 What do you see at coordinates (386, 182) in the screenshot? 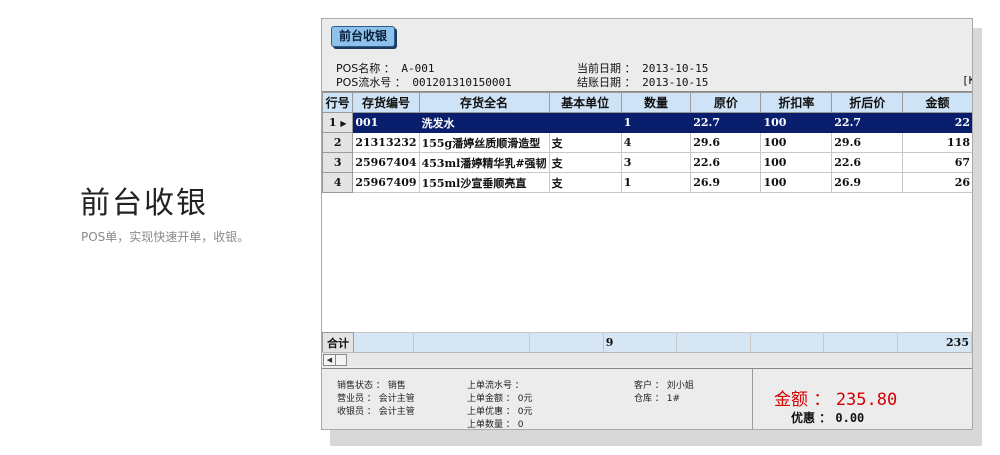
I see `cell-code: 25967409` at bounding box center [386, 182].